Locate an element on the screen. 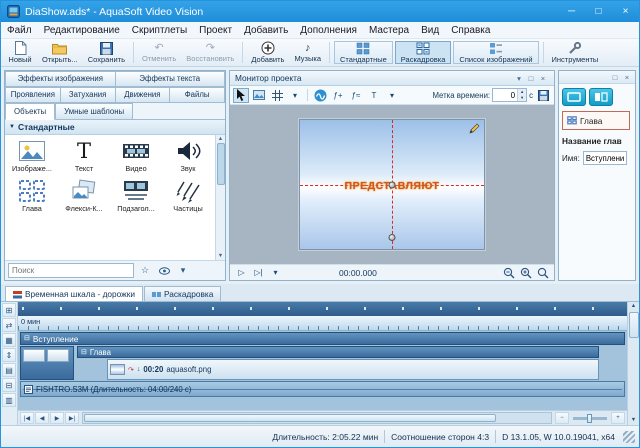 The width and height of the screenshot is (640, 448). timeline-tool-grid: ▦ is located at coordinates (9, 340).